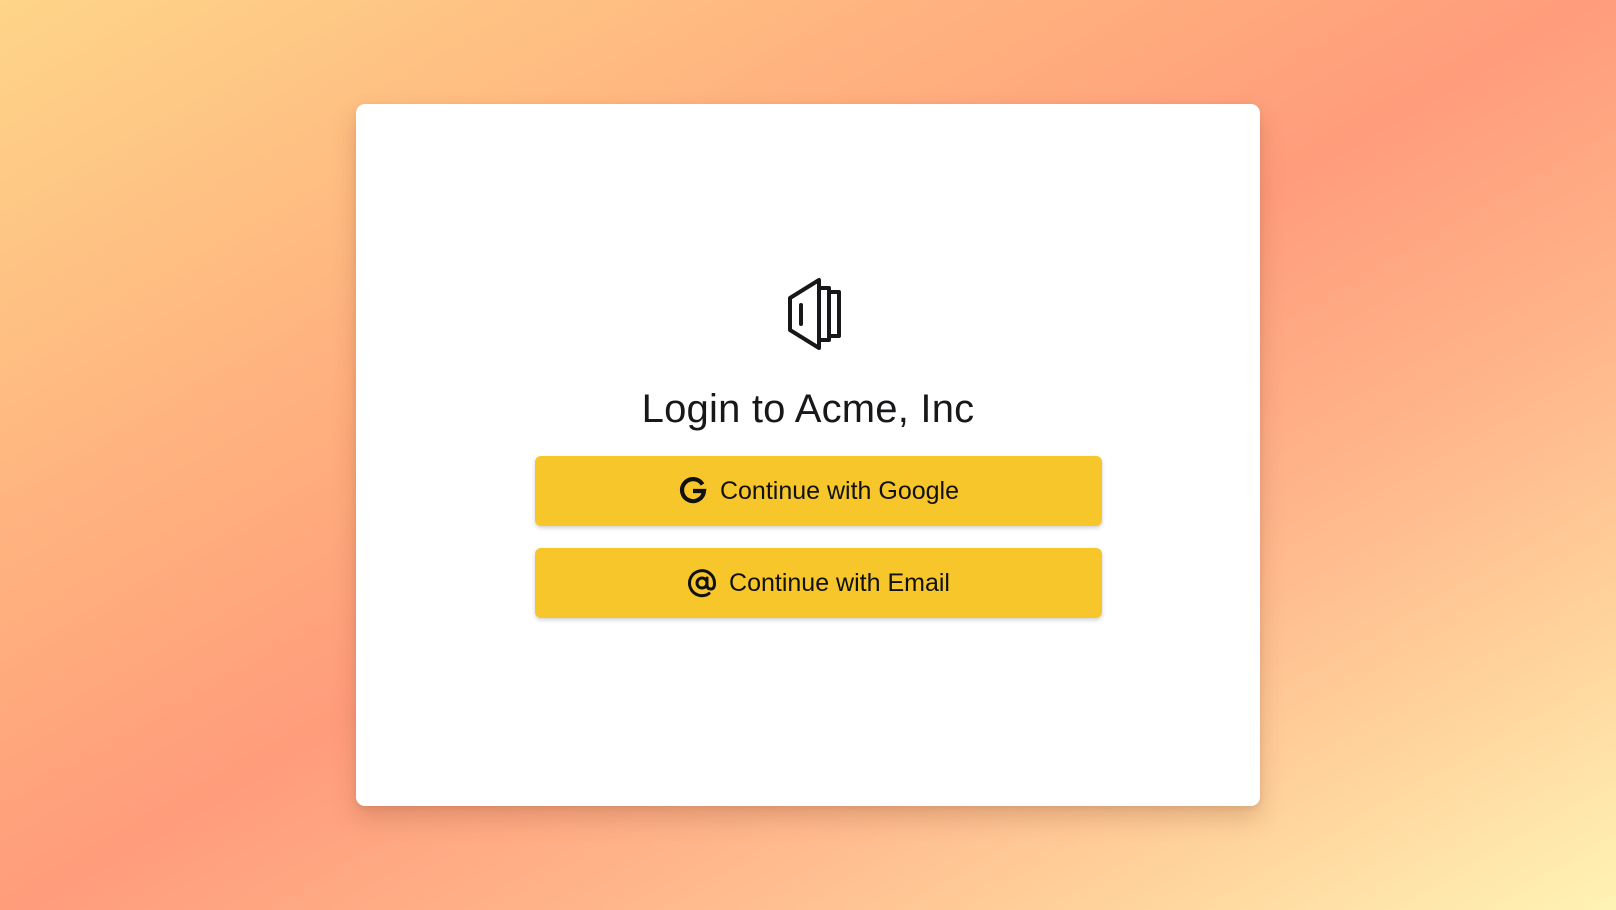 This screenshot has height=910, width=1616. Describe the element at coordinates (702, 583) in the screenshot. I see `at-sign-icon` at that location.